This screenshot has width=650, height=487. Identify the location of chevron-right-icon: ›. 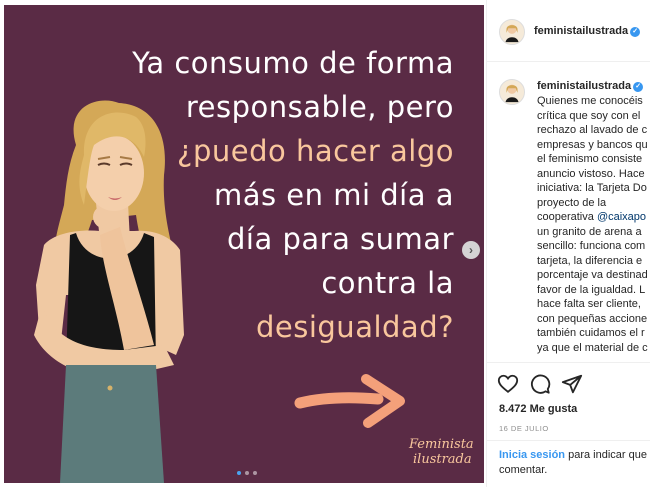
(471, 250).